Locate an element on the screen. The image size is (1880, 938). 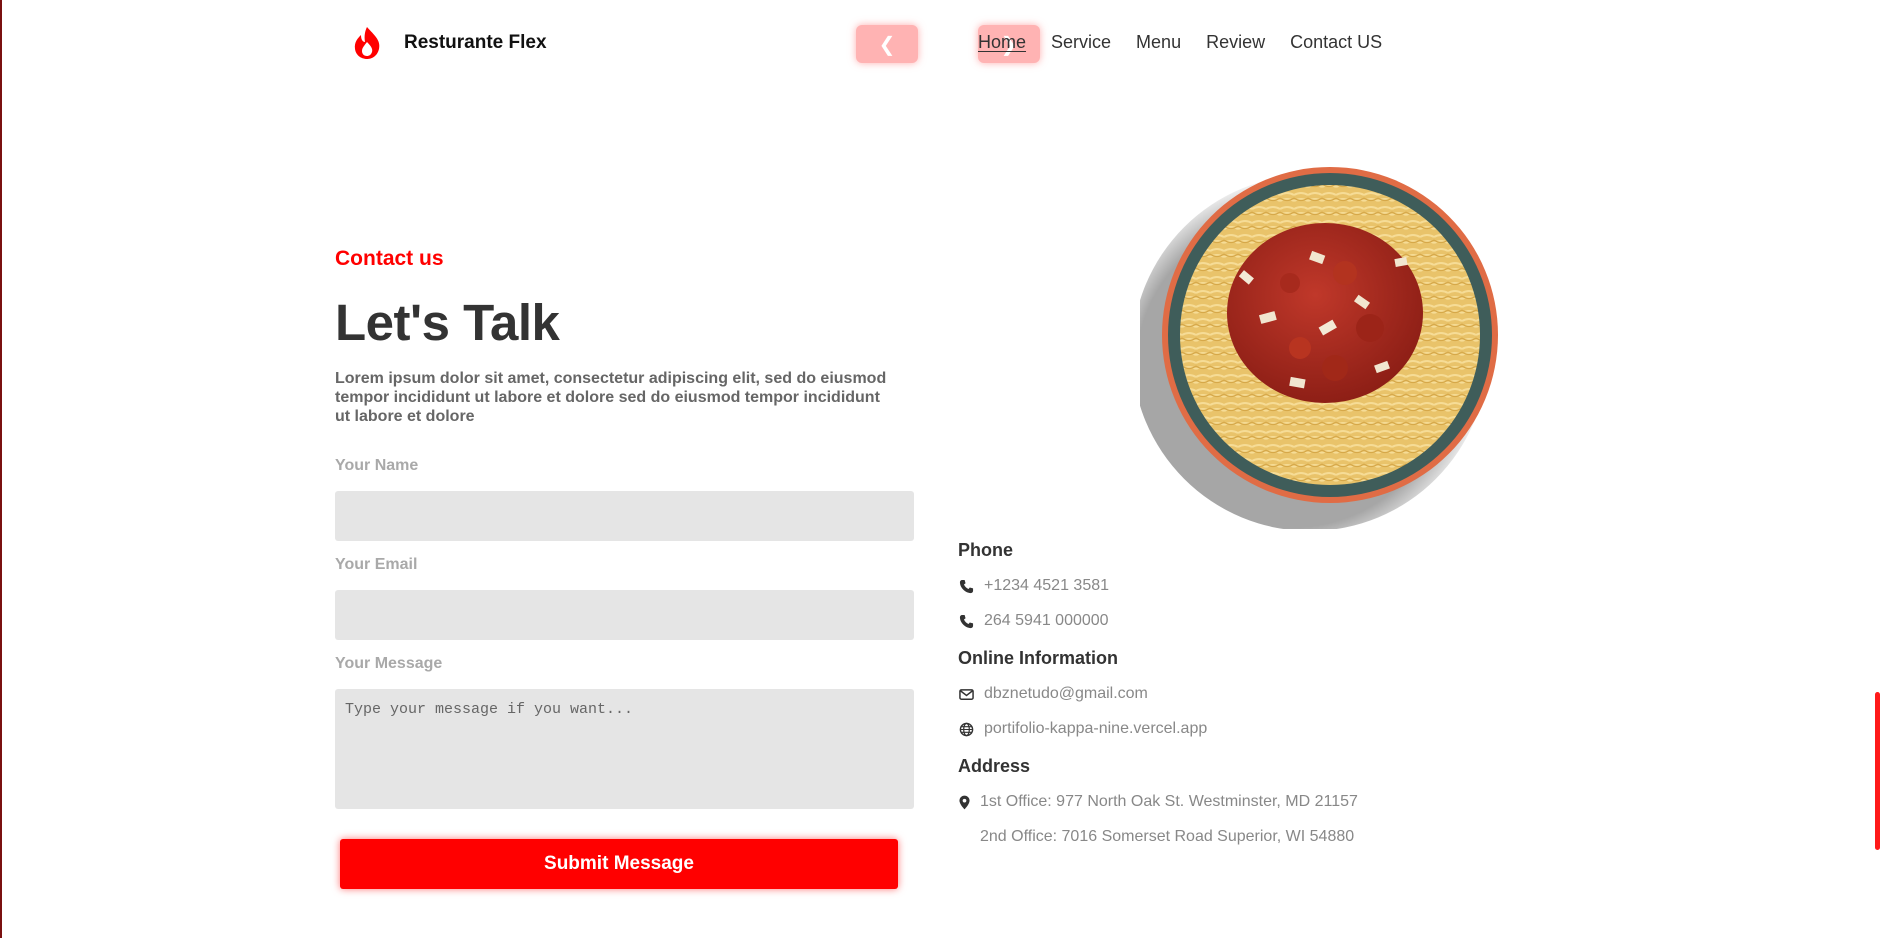
website-row: portifolio-kappa-nine.vercel.app is located at coordinates (1082, 729).